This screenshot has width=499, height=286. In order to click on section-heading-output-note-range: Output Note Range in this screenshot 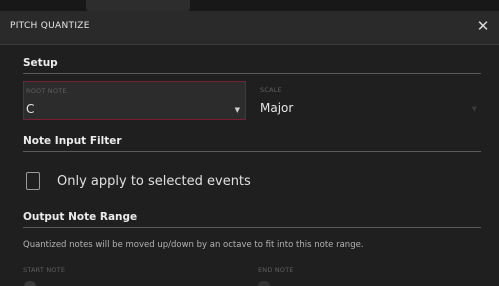, I will do `click(80, 217)`.